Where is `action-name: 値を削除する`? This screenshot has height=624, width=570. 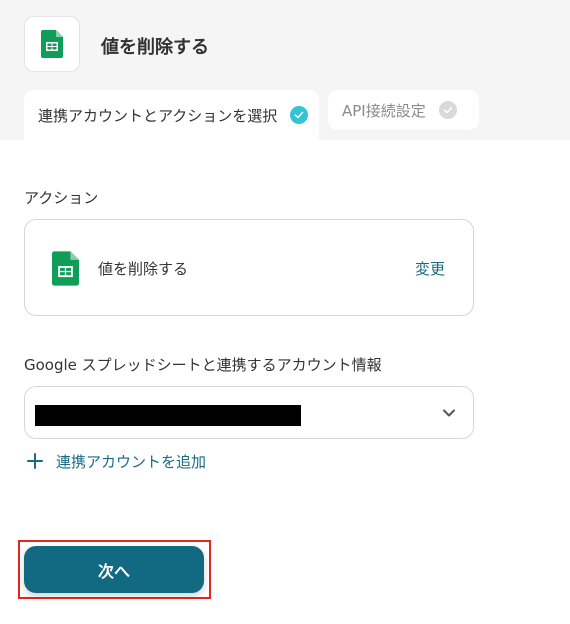 action-name: 値を削除する is located at coordinates (143, 269).